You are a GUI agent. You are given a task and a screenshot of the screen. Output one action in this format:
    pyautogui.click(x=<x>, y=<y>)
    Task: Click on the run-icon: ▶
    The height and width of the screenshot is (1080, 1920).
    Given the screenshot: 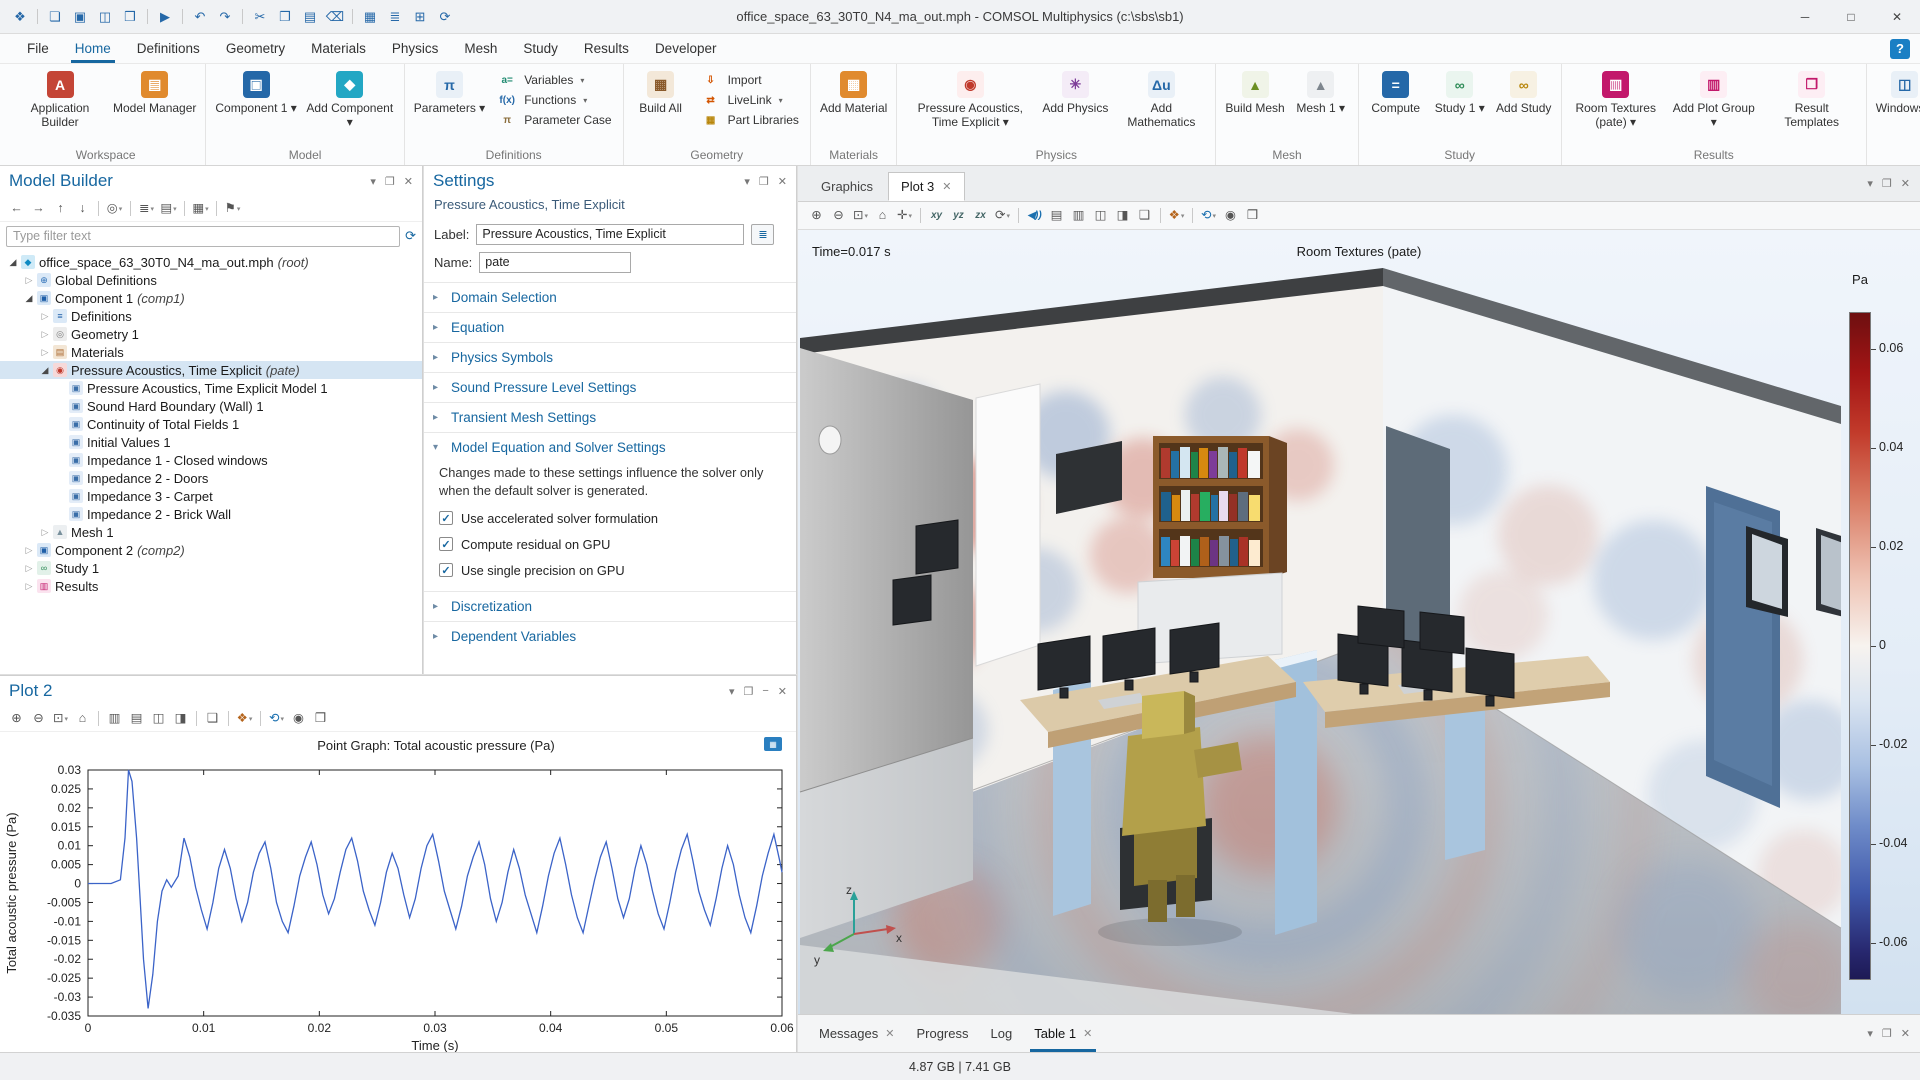 What is the action you would take?
    pyautogui.click(x=165, y=17)
    